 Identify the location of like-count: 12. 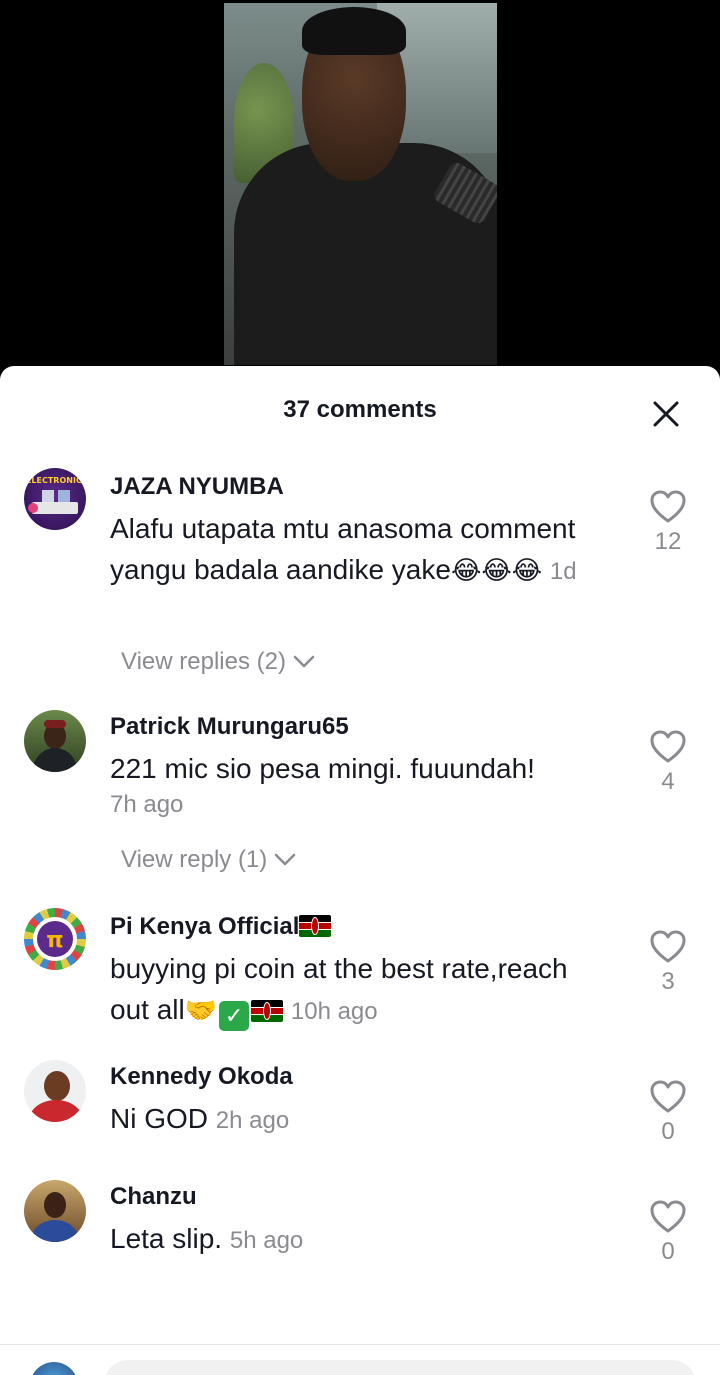
(668, 541).